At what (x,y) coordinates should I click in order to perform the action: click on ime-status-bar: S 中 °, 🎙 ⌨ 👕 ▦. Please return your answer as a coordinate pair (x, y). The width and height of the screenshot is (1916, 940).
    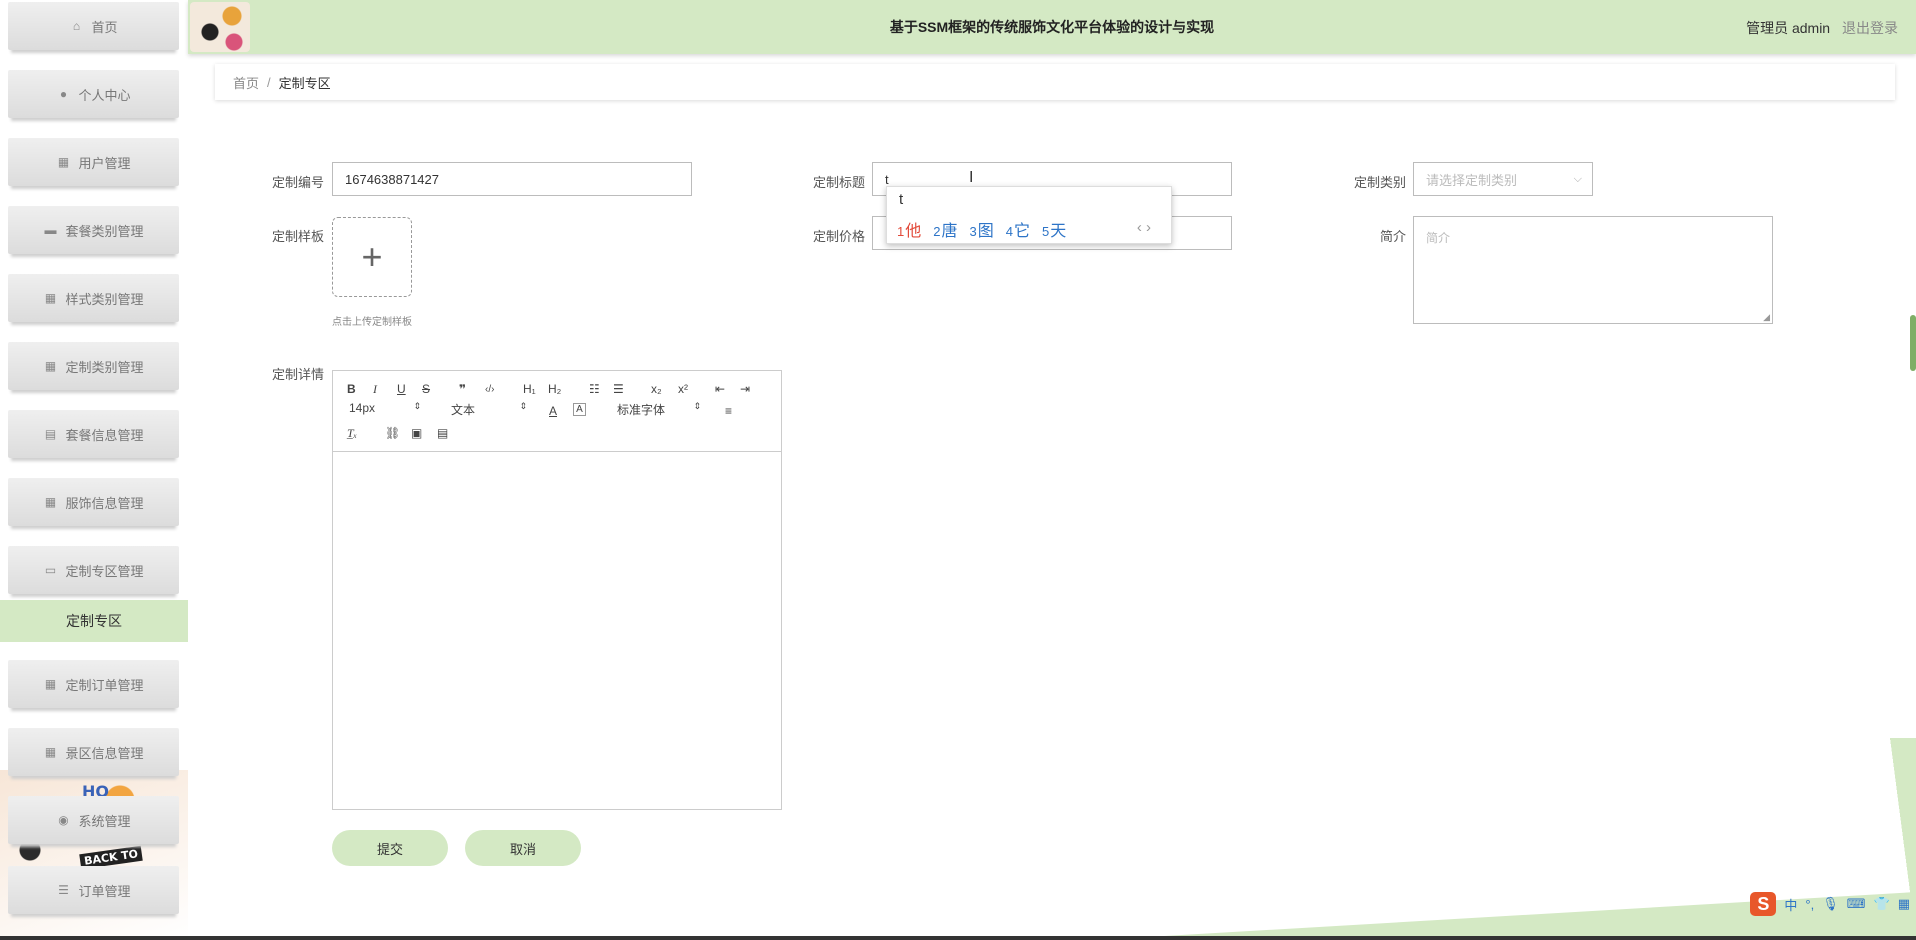
    Looking at the image, I should click on (1833, 904).